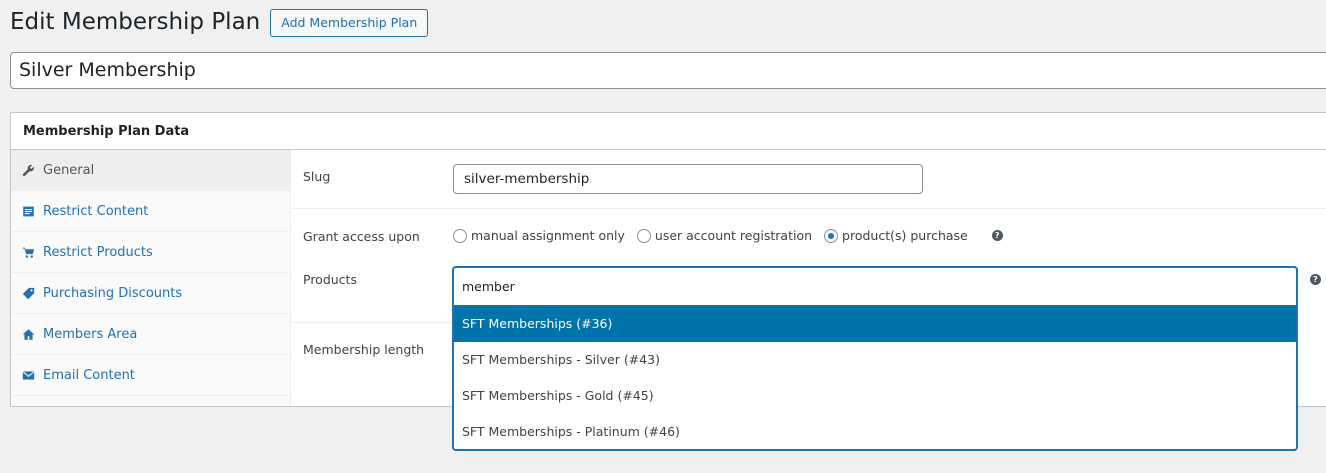 This screenshot has width=1326, height=473. I want to click on product-option: SFT Memberships - Gold (#45), so click(875, 396).